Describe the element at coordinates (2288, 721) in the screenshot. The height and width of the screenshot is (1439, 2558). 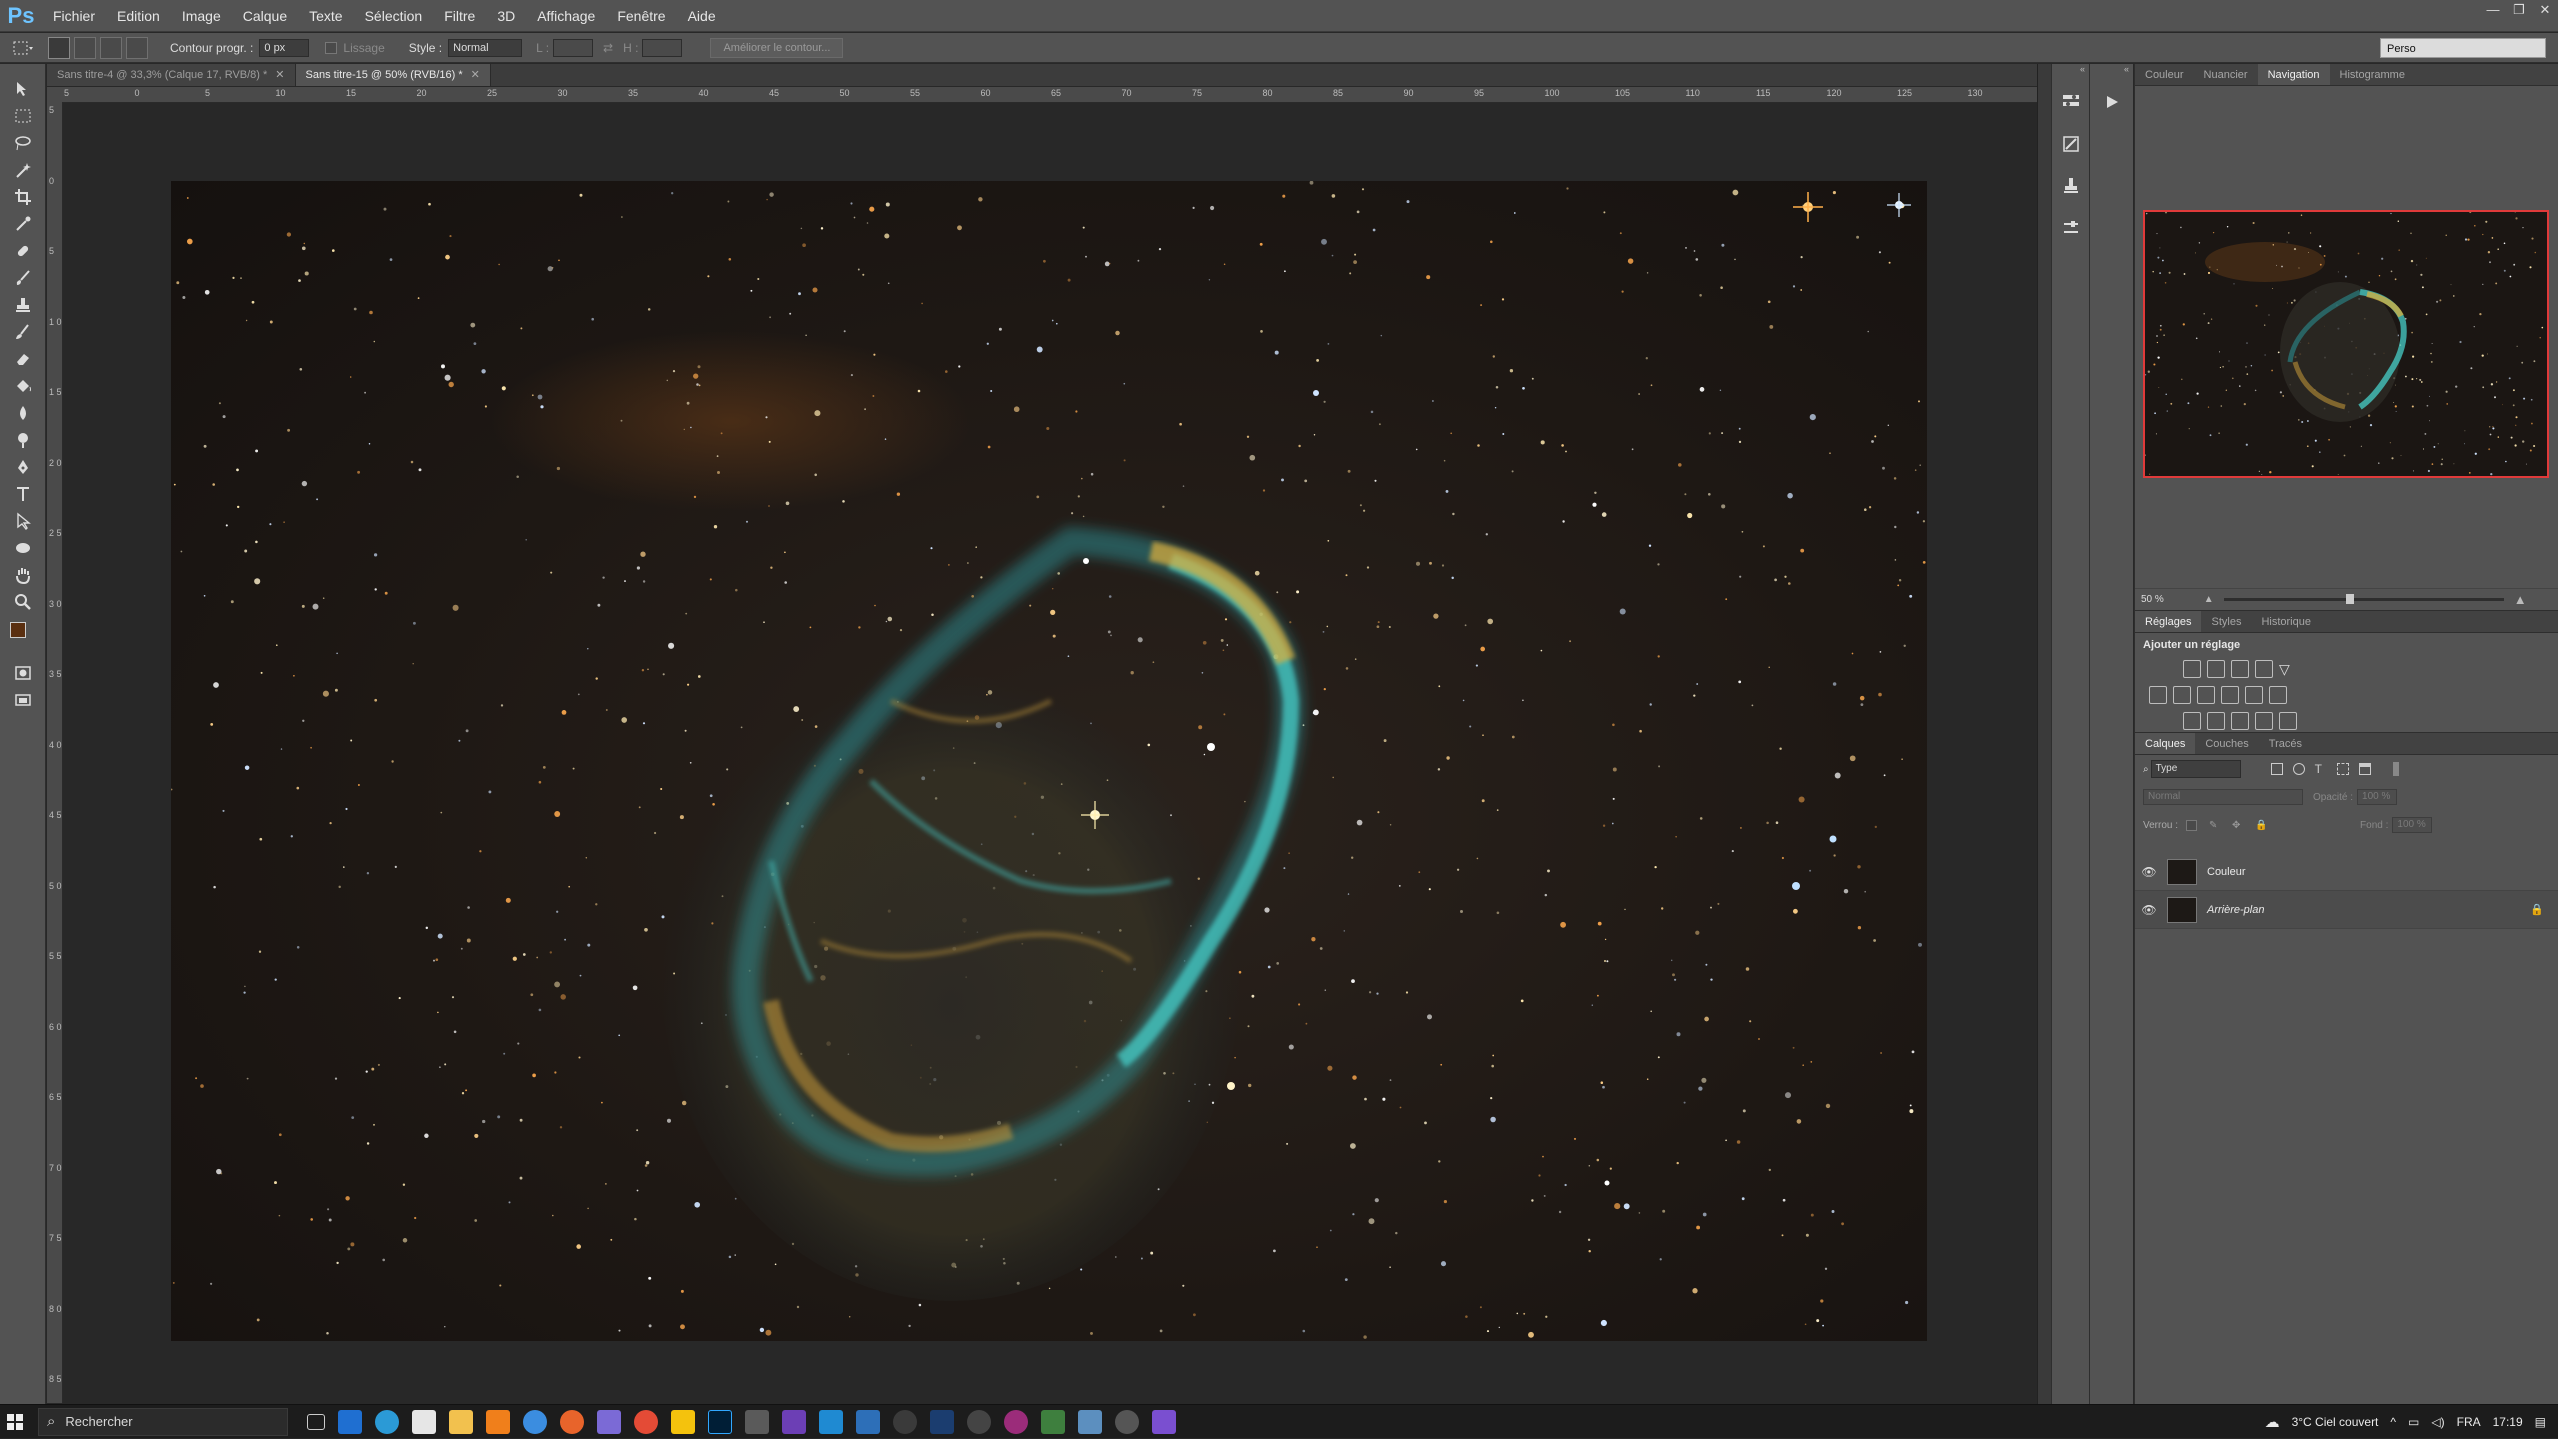
I see `gradient-map-icon` at that location.